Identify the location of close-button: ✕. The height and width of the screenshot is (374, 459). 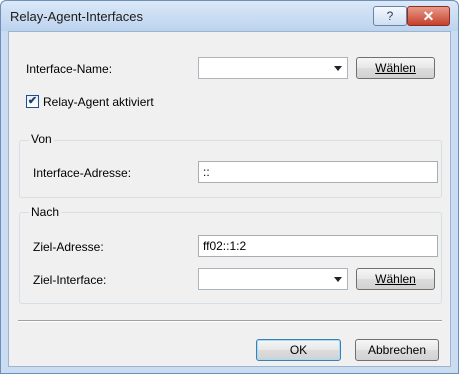
(428, 16).